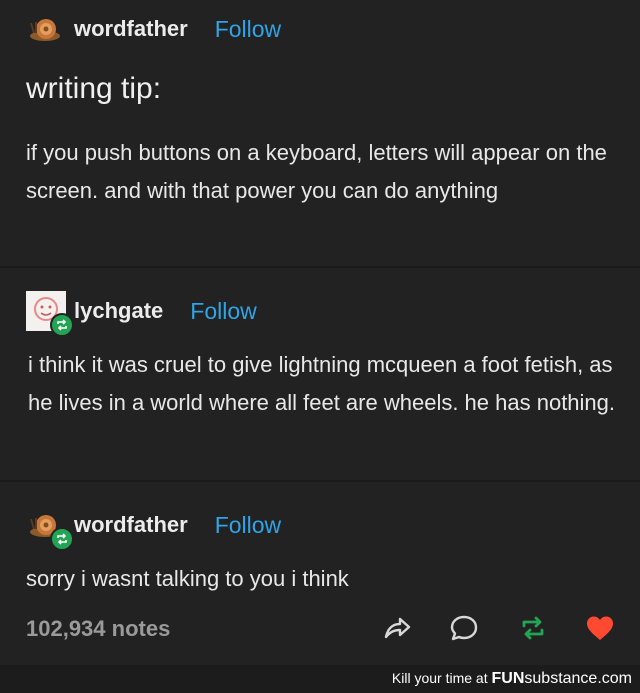 The width and height of the screenshot is (640, 693). I want to click on notes-count: 102,934 notes, so click(98, 629).